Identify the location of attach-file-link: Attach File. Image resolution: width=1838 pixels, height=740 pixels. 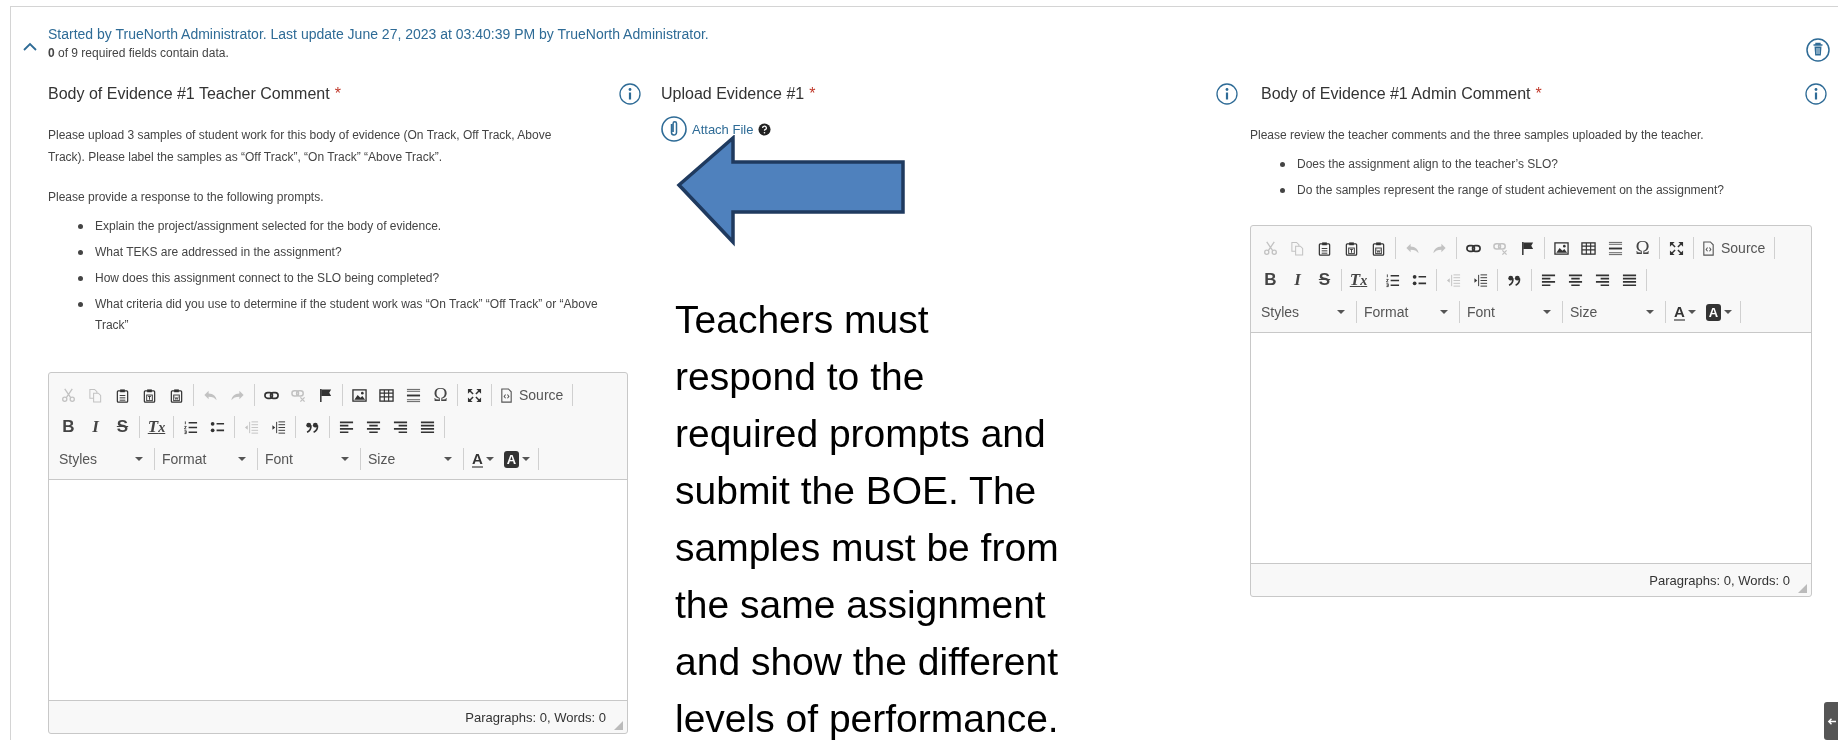
(723, 129).